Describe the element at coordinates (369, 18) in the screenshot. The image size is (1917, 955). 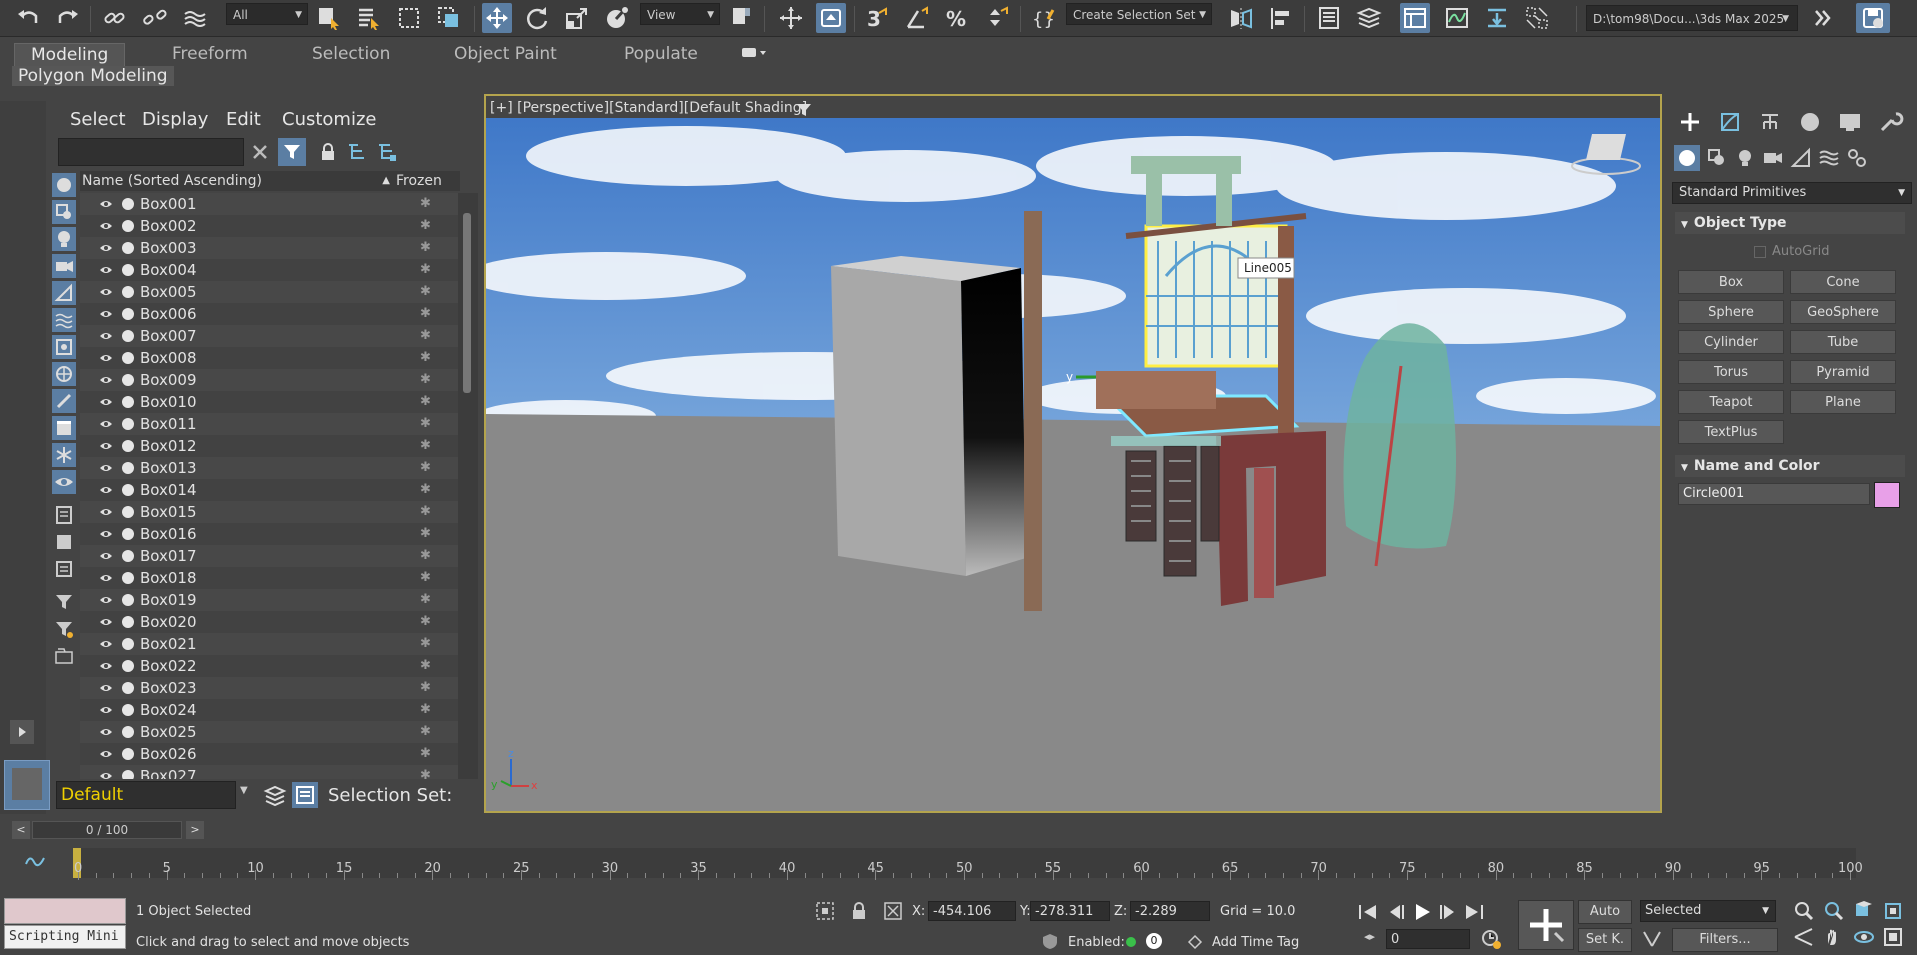
I see `select-by-name-icon` at that location.